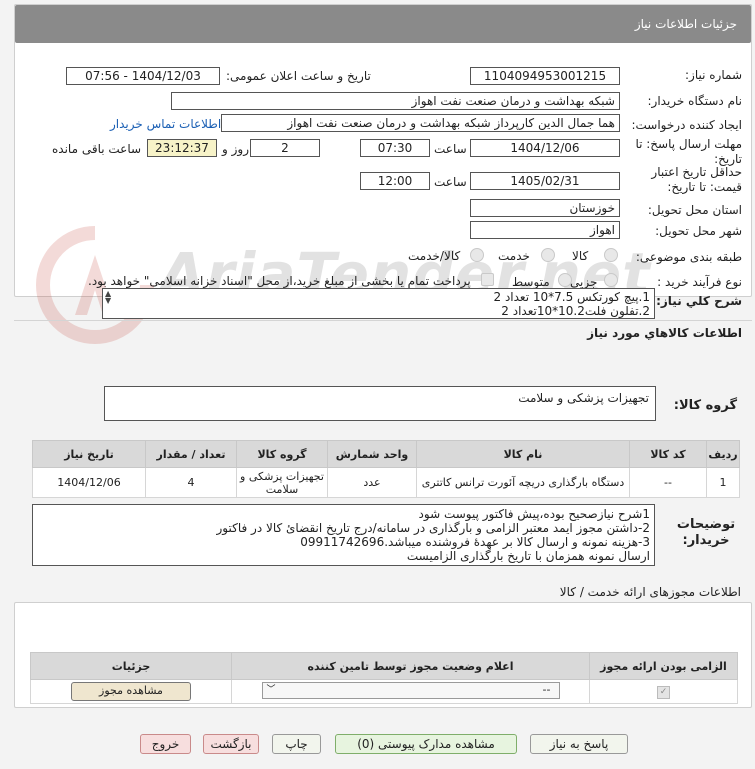 Image resolution: width=755 pixels, height=769 pixels. Describe the element at coordinates (523, 454) in the screenshot. I see `col-name: نام کالا` at that location.